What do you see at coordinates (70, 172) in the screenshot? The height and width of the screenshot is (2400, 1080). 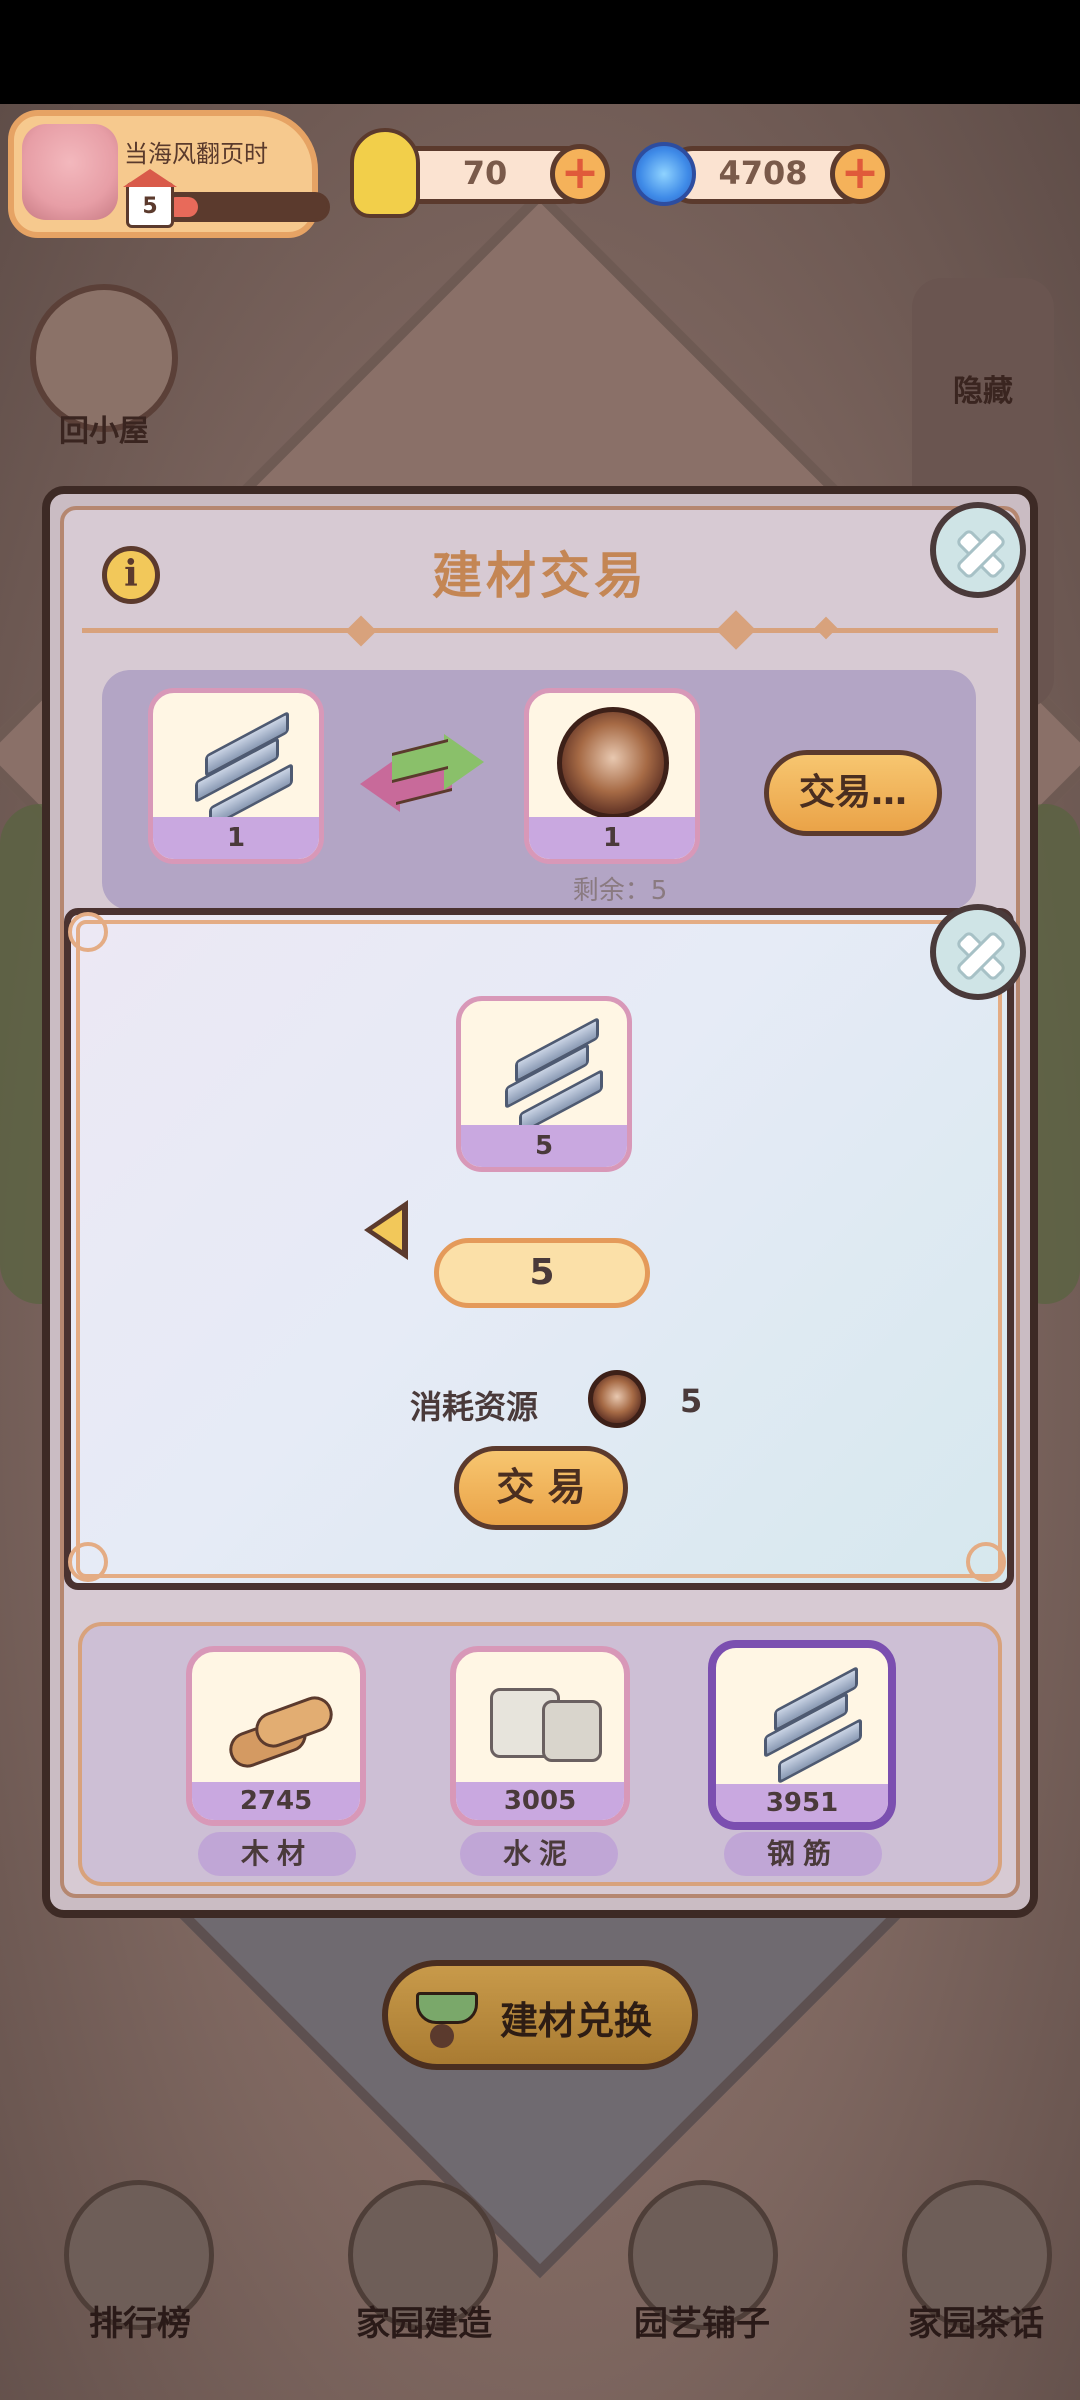 I see `player-avatar` at bounding box center [70, 172].